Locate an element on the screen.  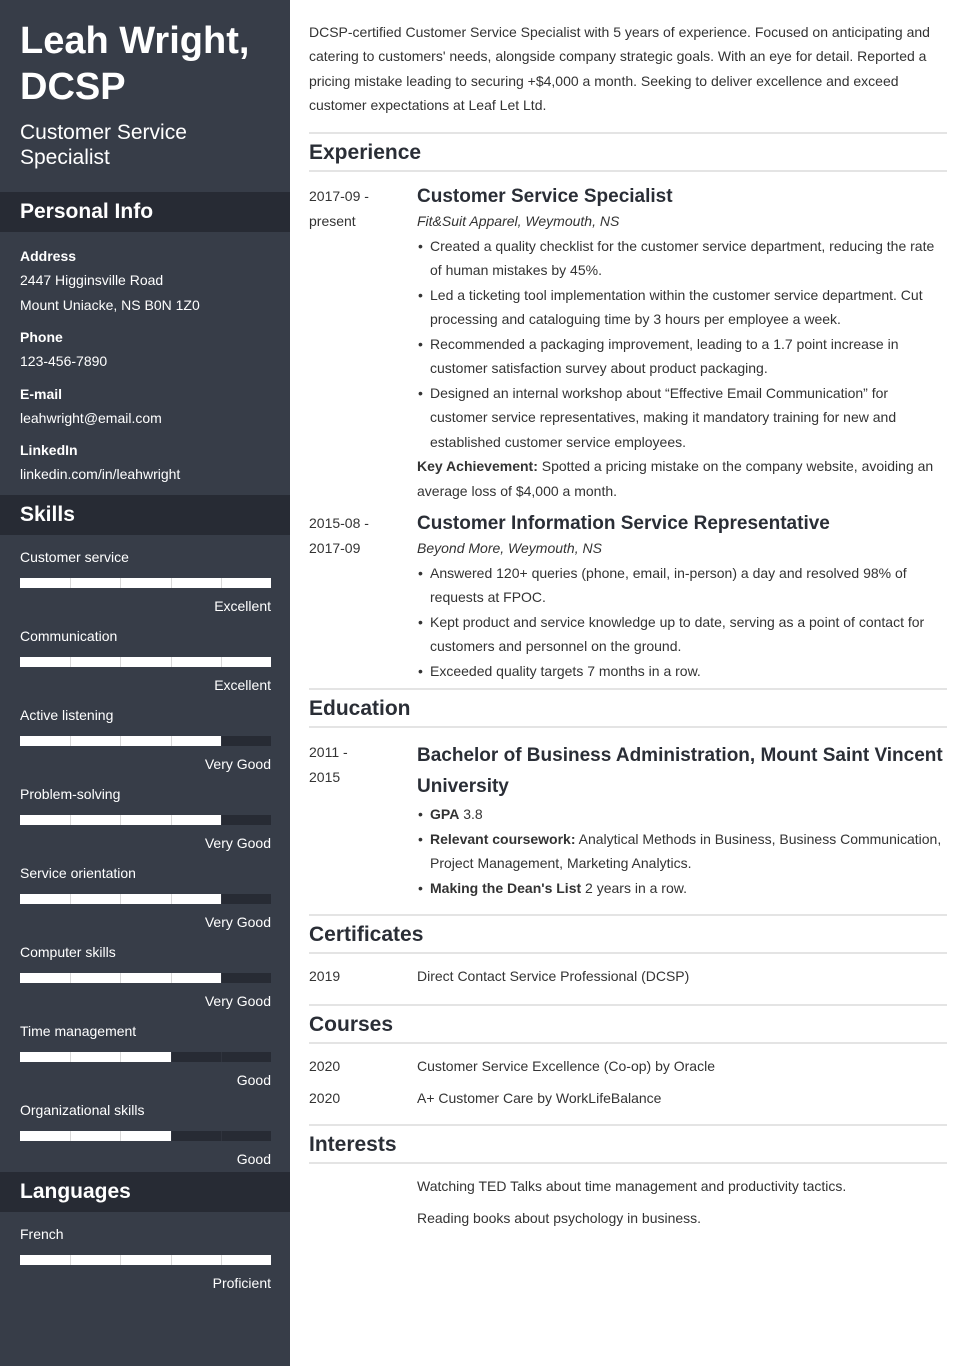
address-line-1: 2447 Higginsville Road is located at coordinates (92, 280).